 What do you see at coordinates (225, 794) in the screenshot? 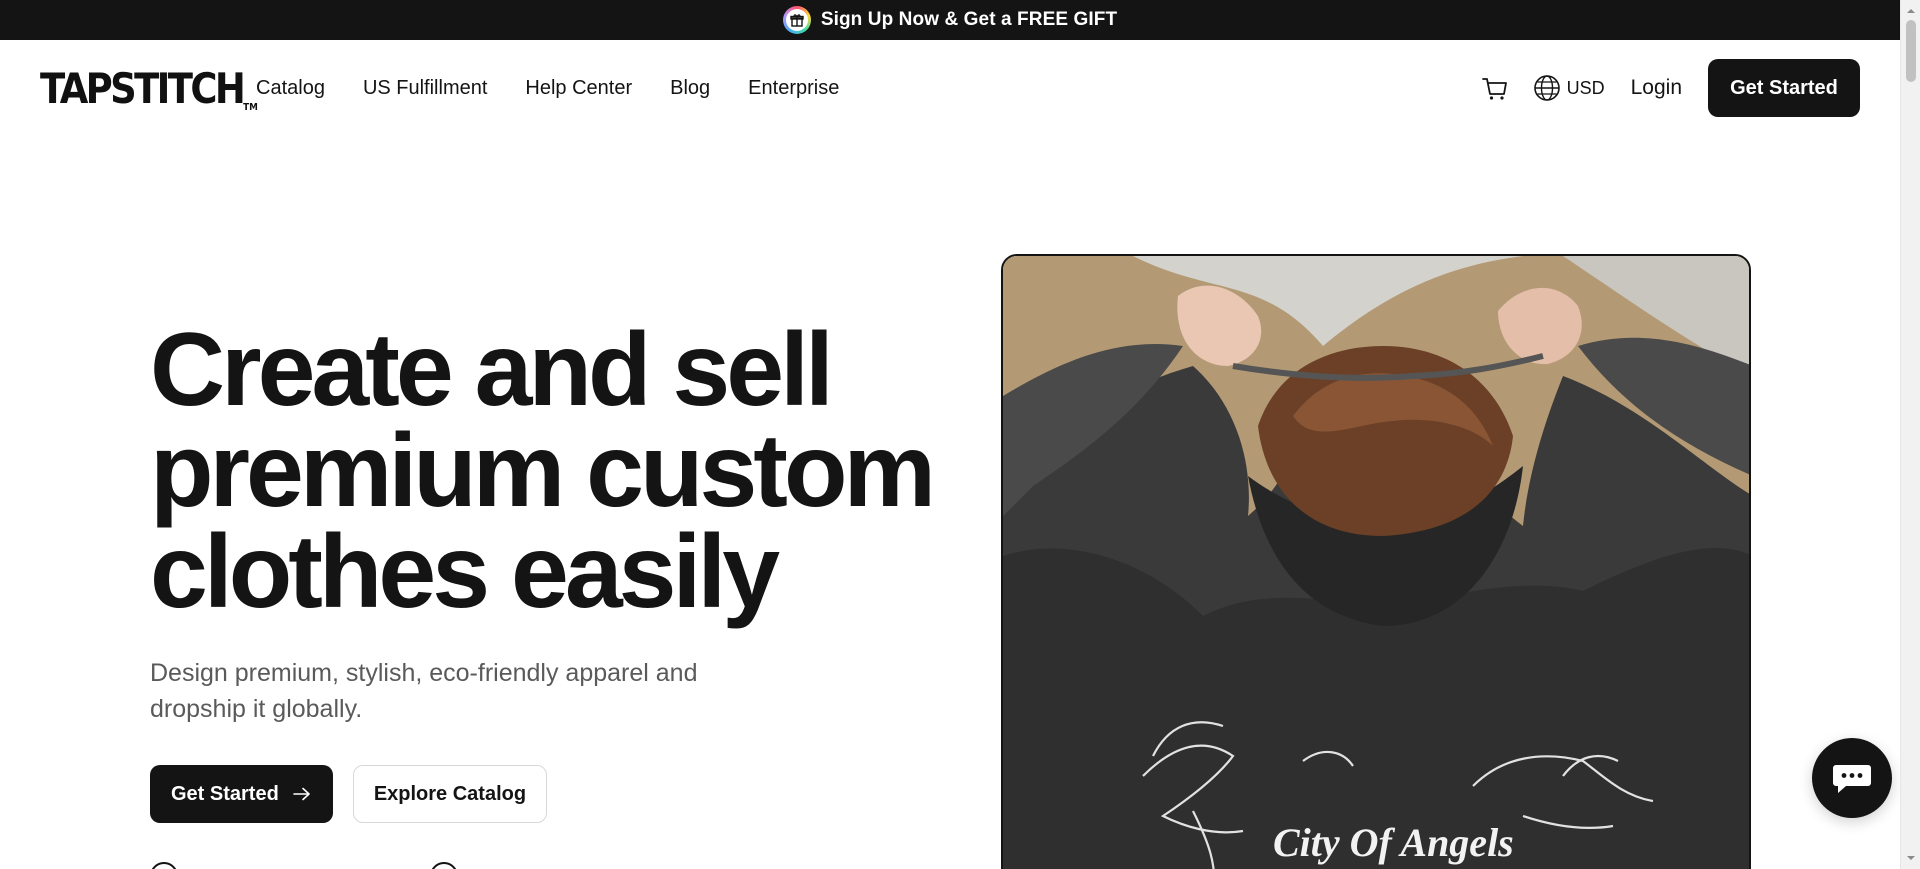
I see `hero-get-started-label: Get Started` at bounding box center [225, 794].